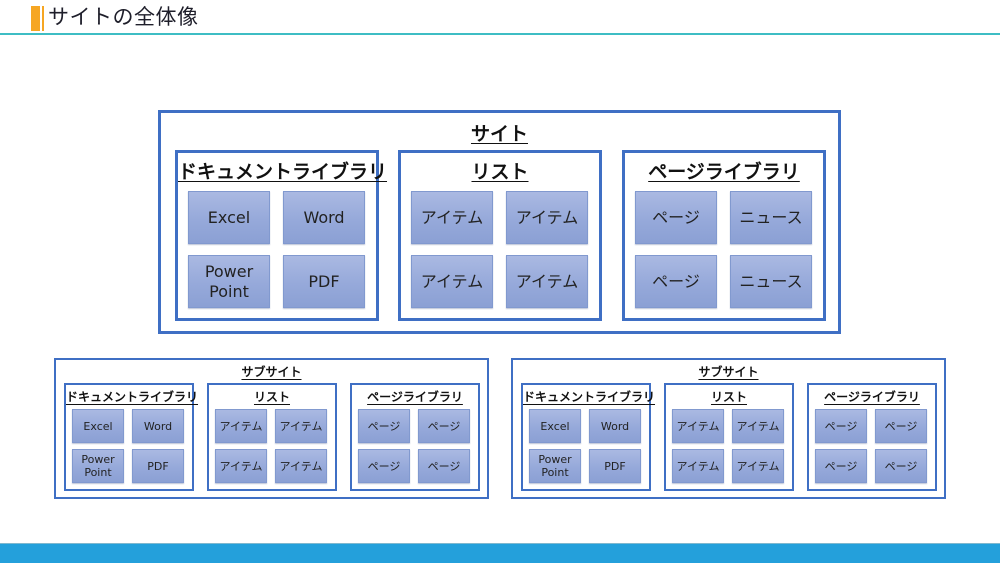 The height and width of the screenshot is (563, 1000). What do you see at coordinates (500, 18) in the screenshot?
I see `slide-header: サイトの全体像` at bounding box center [500, 18].